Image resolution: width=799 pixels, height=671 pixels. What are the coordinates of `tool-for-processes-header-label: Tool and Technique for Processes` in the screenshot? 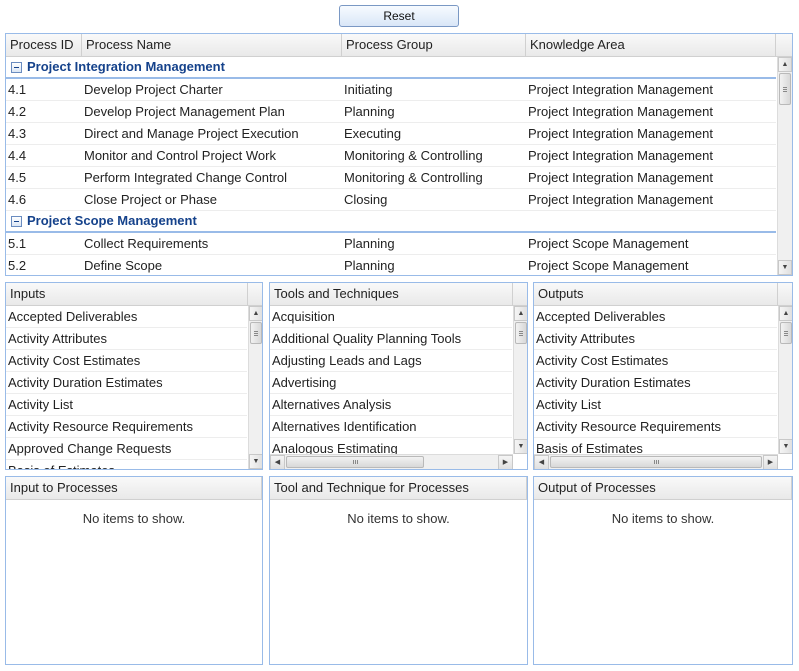 It's located at (398, 488).